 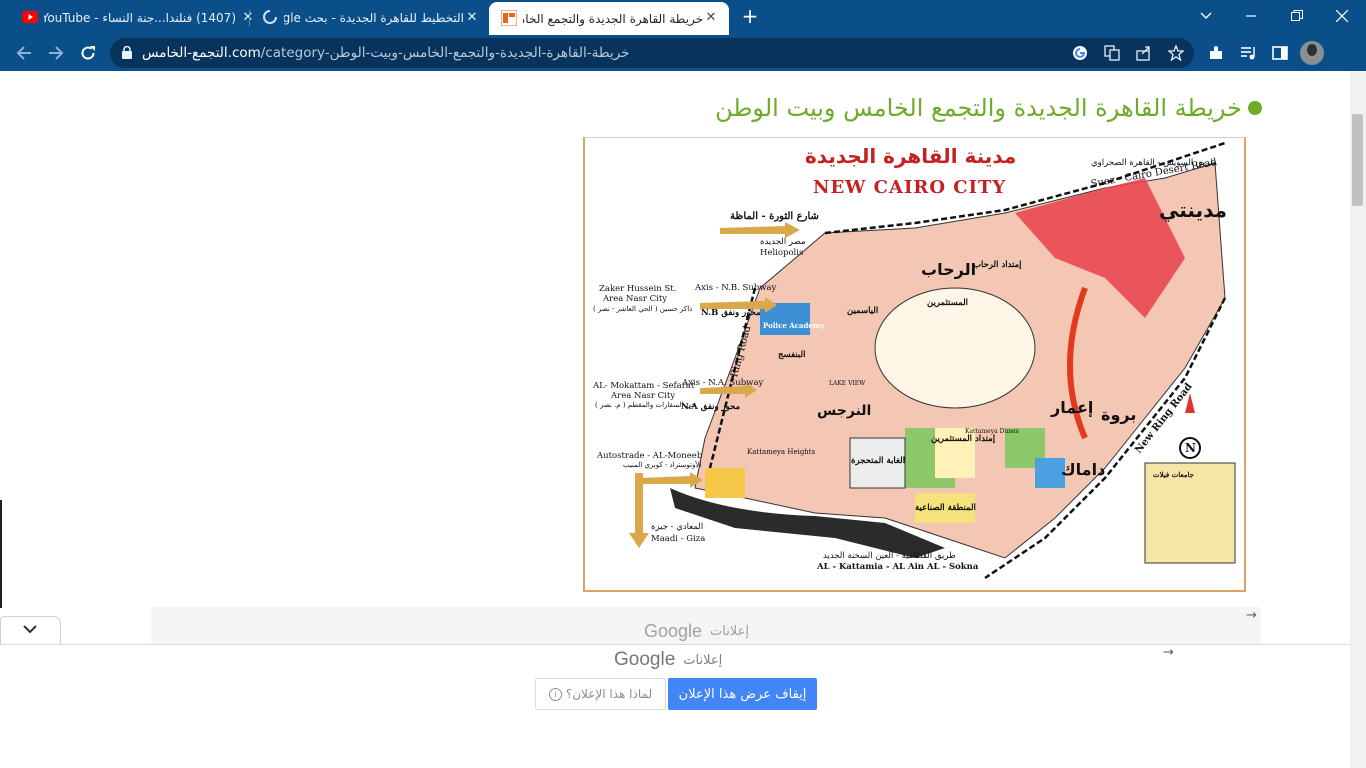 I want to click on close-window-icon, so click(x=1342, y=16).